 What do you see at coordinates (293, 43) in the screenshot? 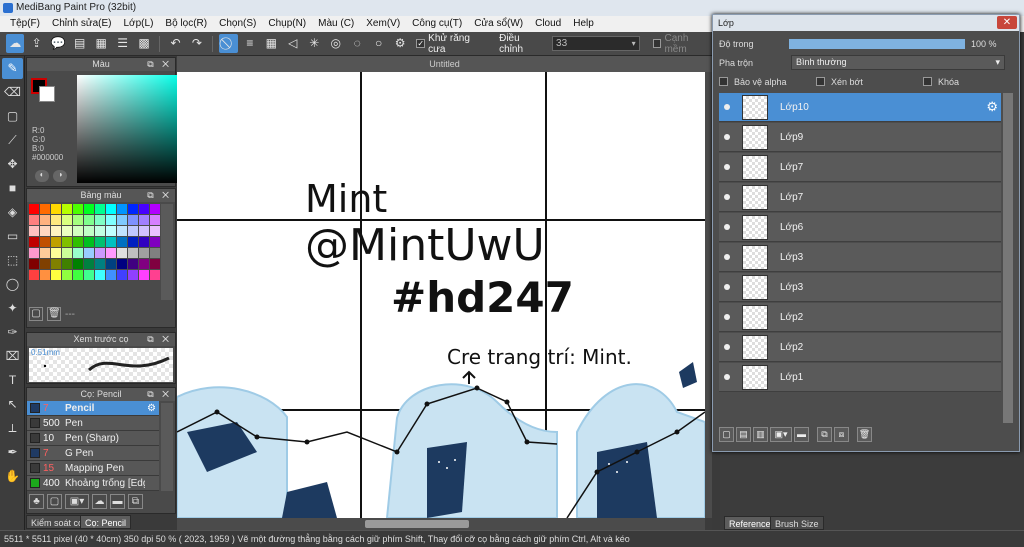
I see `vanishing-point-icon: ◁` at bounding box center [293, 43].